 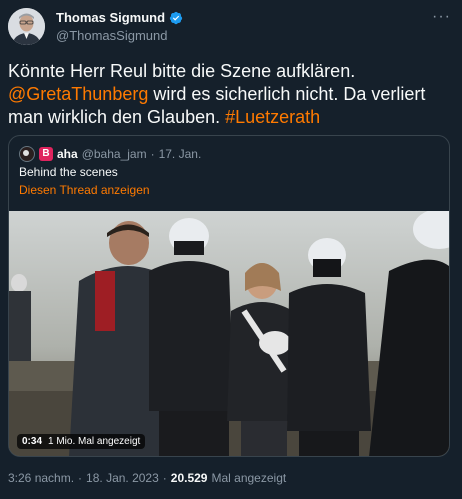 I want to click on video-views: 1 Mio. Mal angezeigt, so click(x=94, y=441).